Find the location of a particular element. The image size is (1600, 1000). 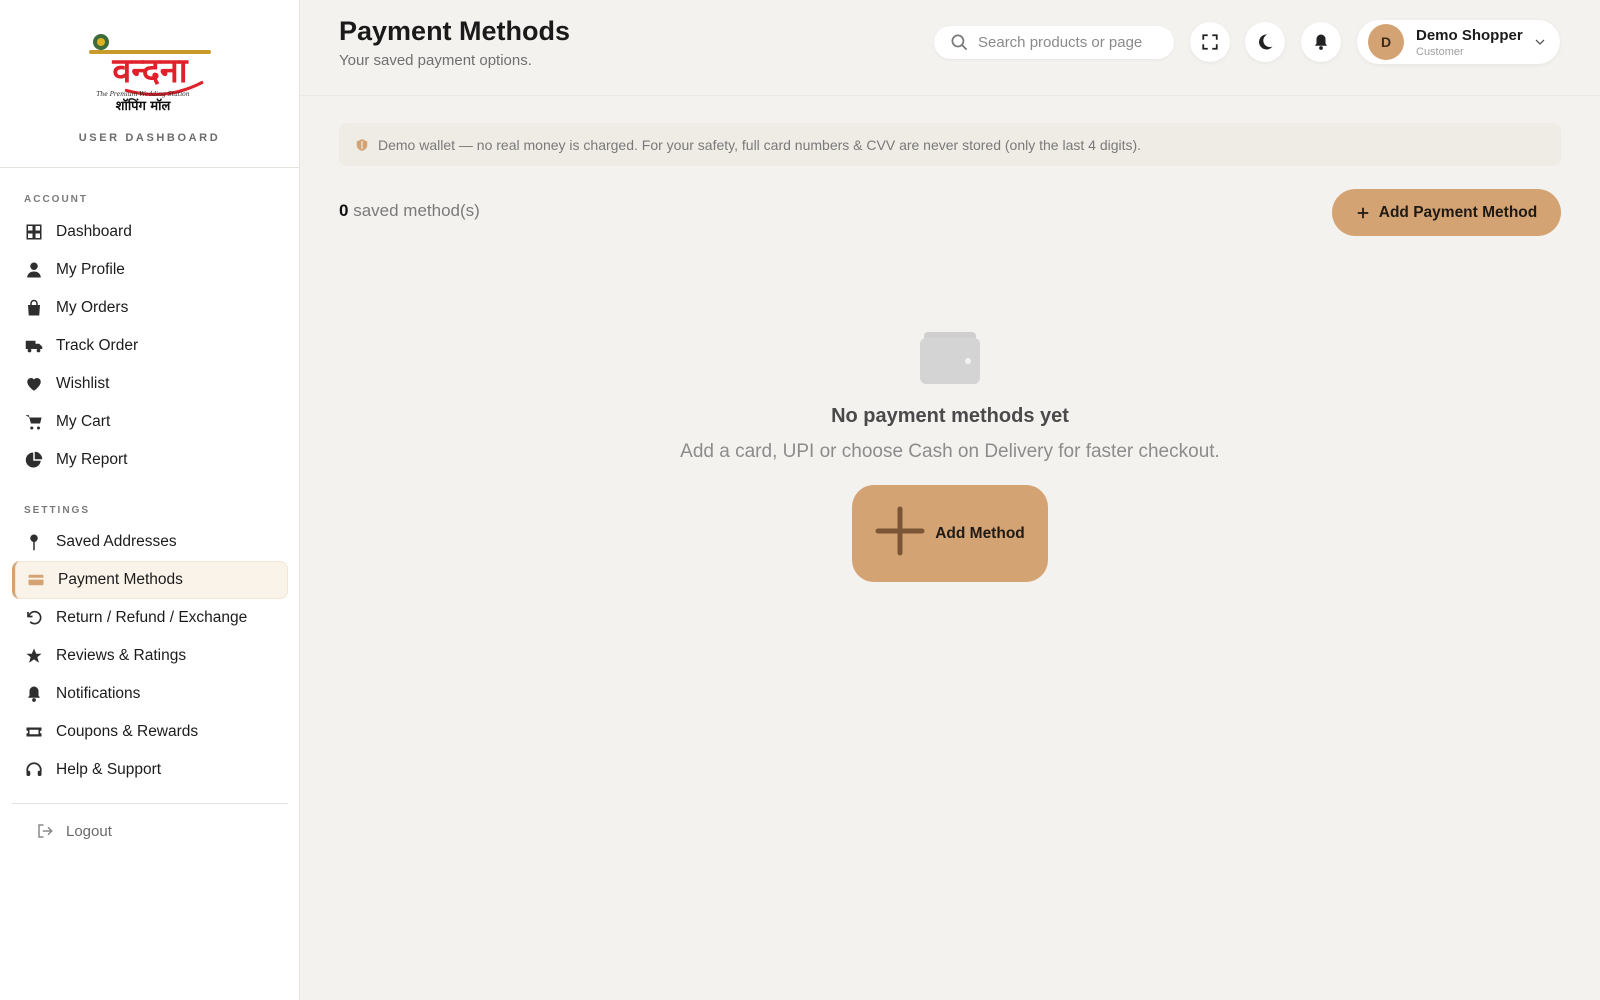

shield-icon is located at coordinates (362, 144).